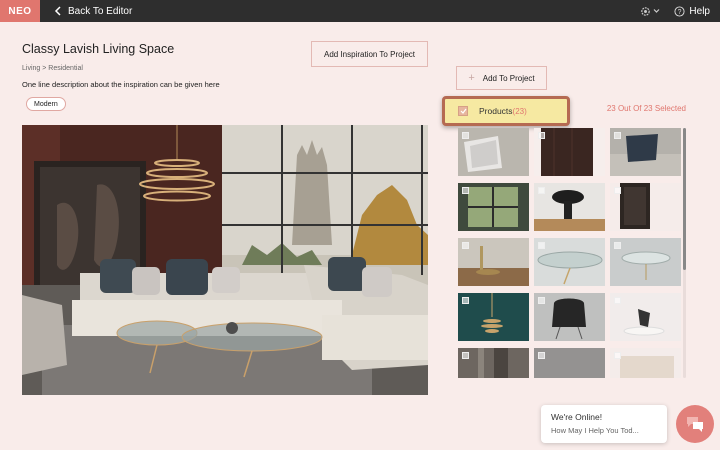 The image size is (720, 450). What do you see at coordinates (98, 49) in the screenshot?
I see `inspiration-title: Classy Lavish Living Space` at bounding box center [98, 49].